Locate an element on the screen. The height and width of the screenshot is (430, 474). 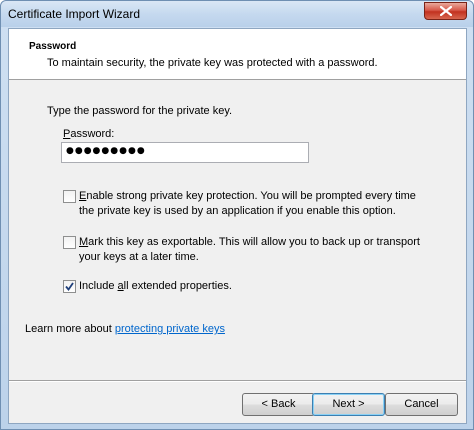
extended-properties-checkbox is located at coordinates (69, 286).